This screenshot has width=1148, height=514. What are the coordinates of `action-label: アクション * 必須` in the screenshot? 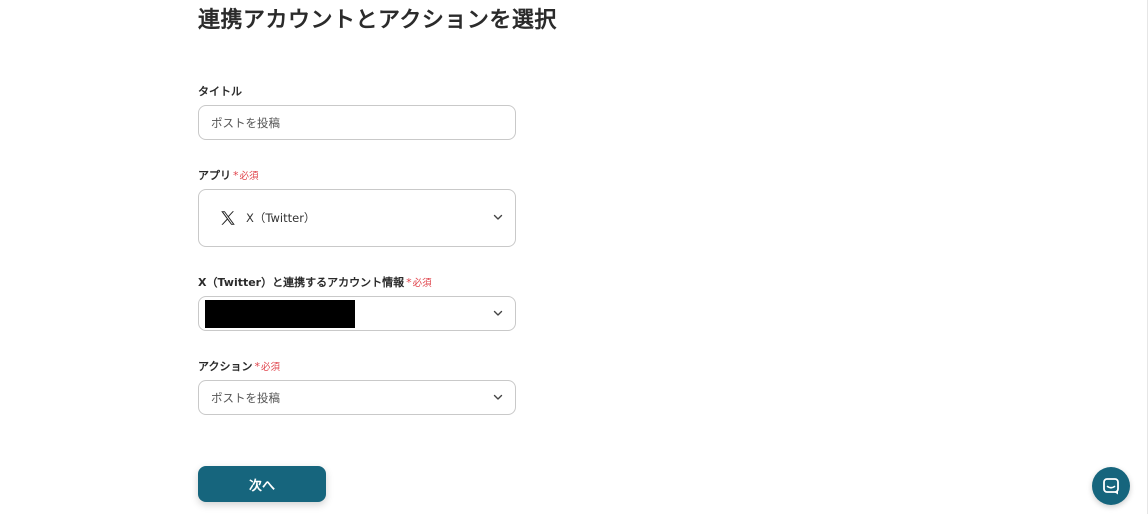 It's located at (239, 366).